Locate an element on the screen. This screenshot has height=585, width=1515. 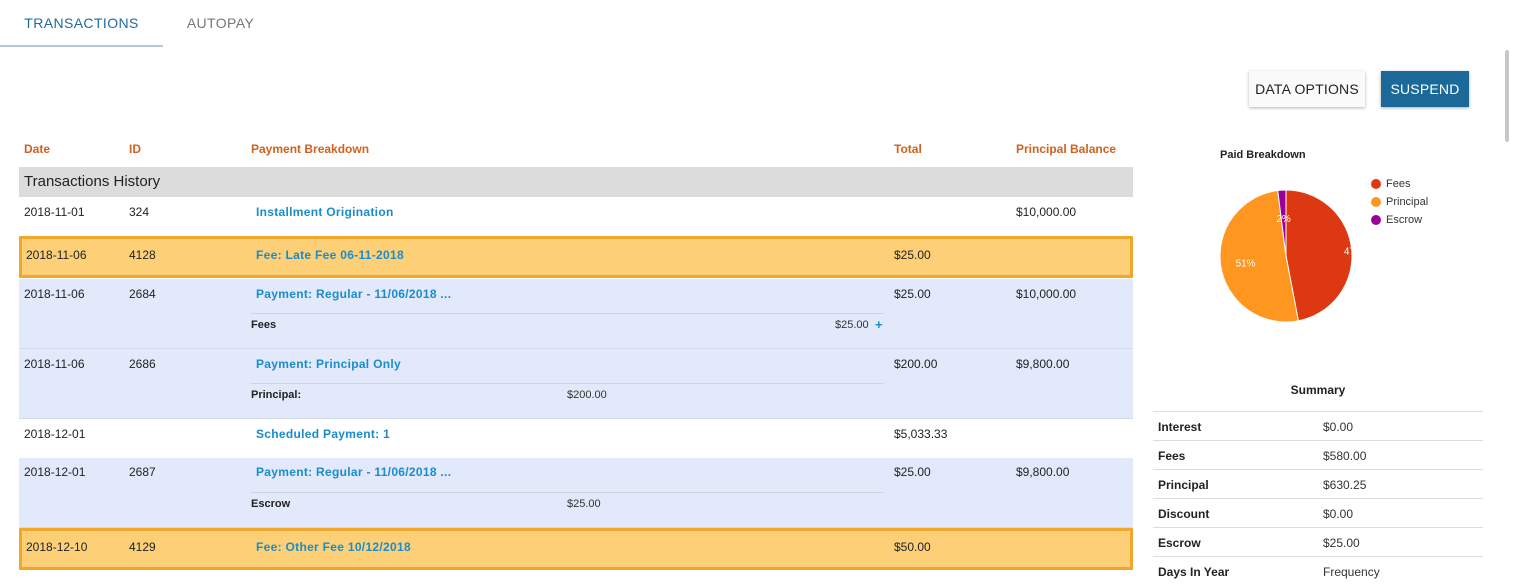
cell-total: $200.00 is located at coordinates (916, 364).